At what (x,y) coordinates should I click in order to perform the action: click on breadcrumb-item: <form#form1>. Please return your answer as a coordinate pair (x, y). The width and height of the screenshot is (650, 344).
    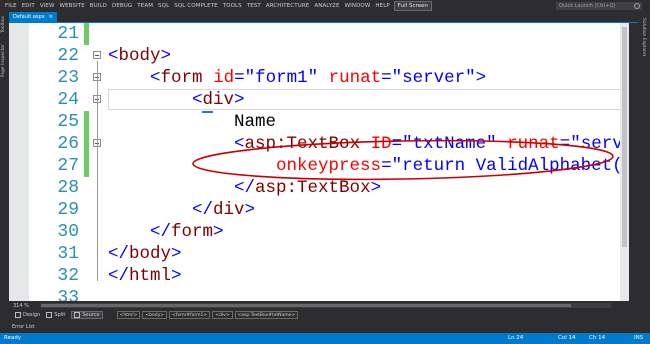
    Looking at the image, I should click on (190, 315).